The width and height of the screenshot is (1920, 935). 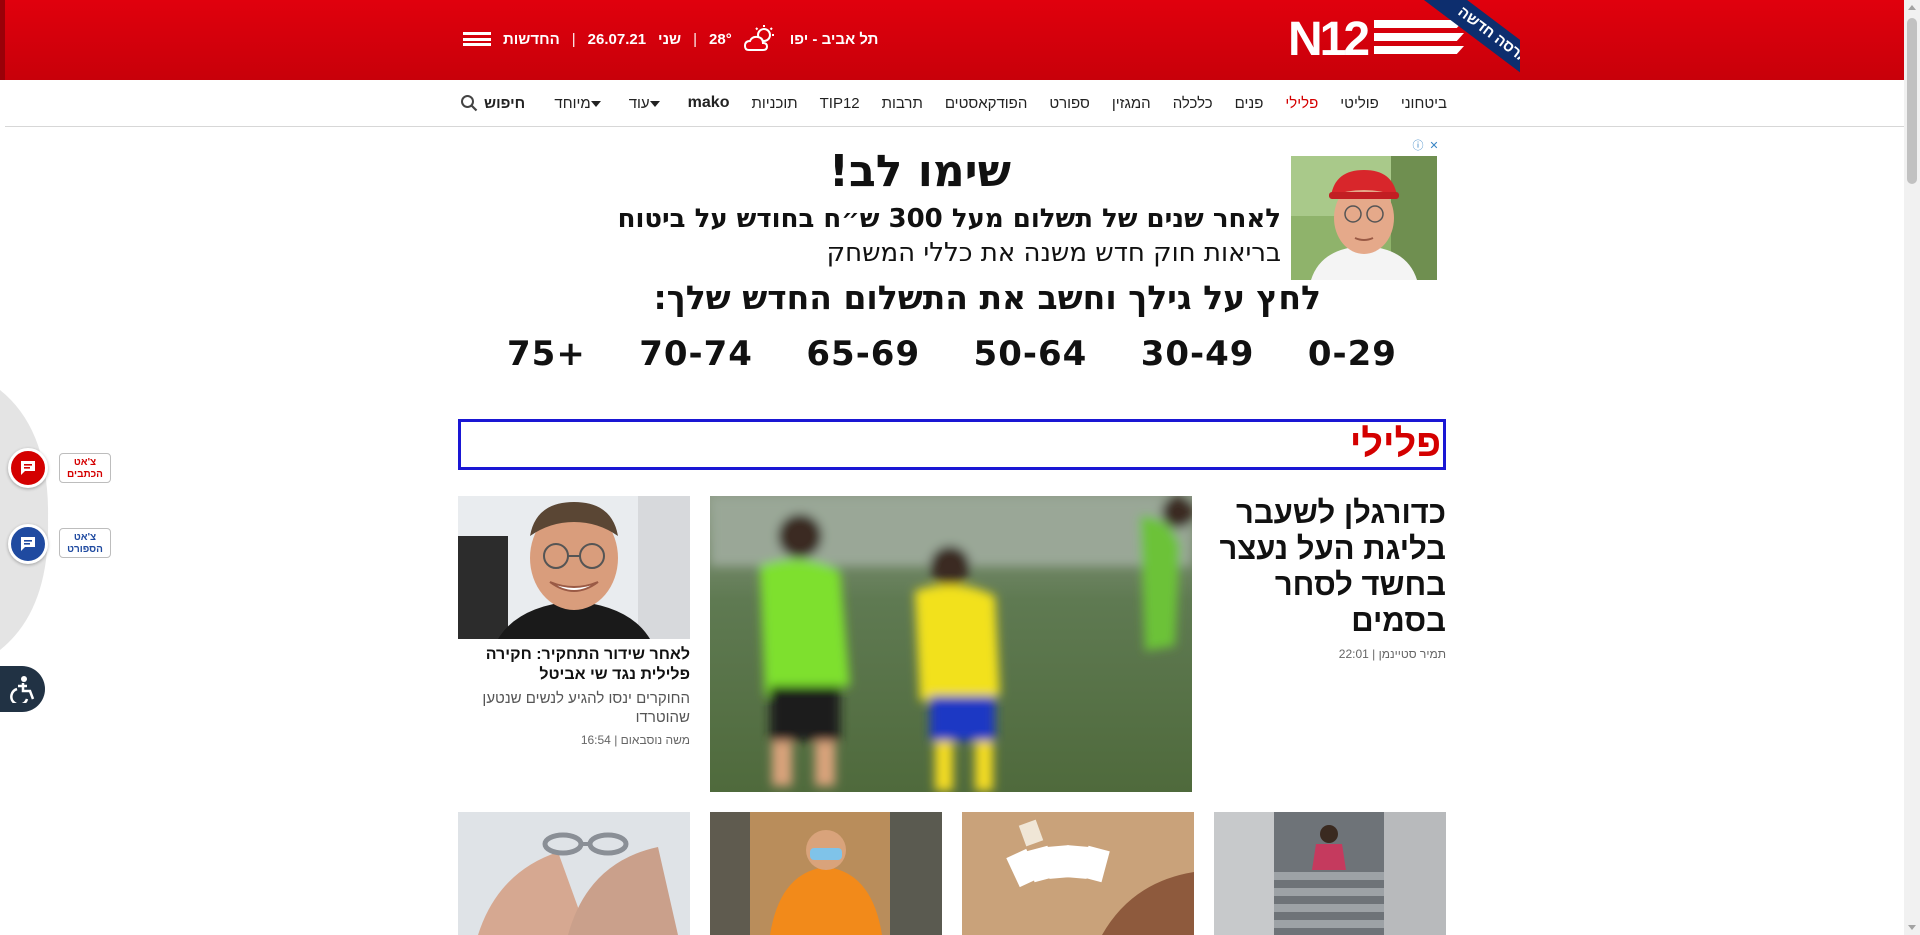 What do you see at coordinates (1352, 354) in the screenshot?
I see `age-option: 0-29` at bounding box center [1352, 354].